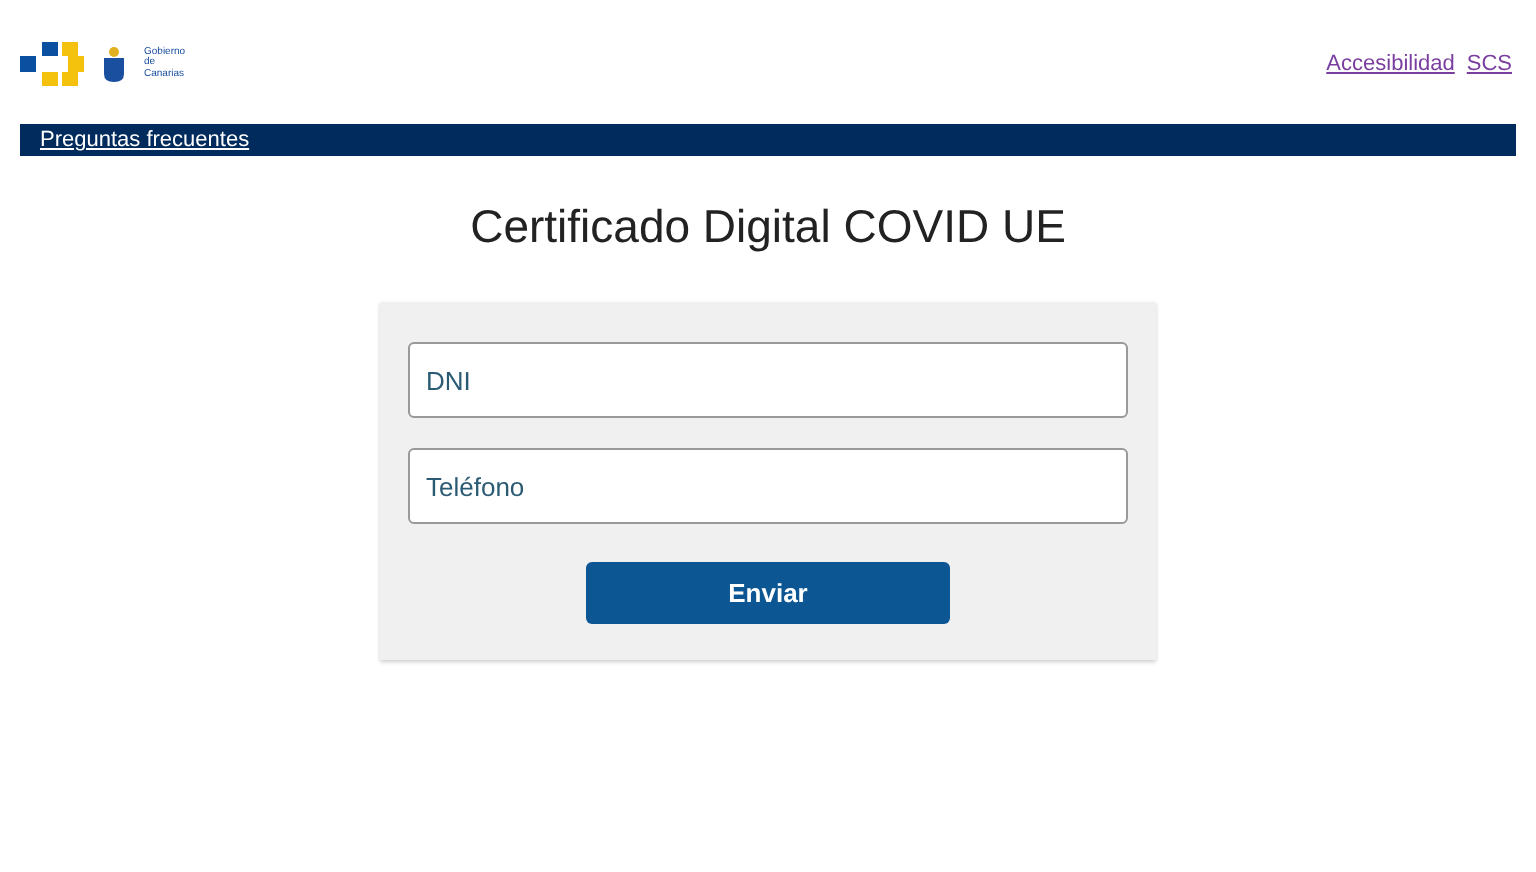 The height and width of the screenshot is (872, 1536). Describe the element at coordinates (768, 227) in the screenshot. I see `page-title: Certificado Digital COVID UE` at that location.